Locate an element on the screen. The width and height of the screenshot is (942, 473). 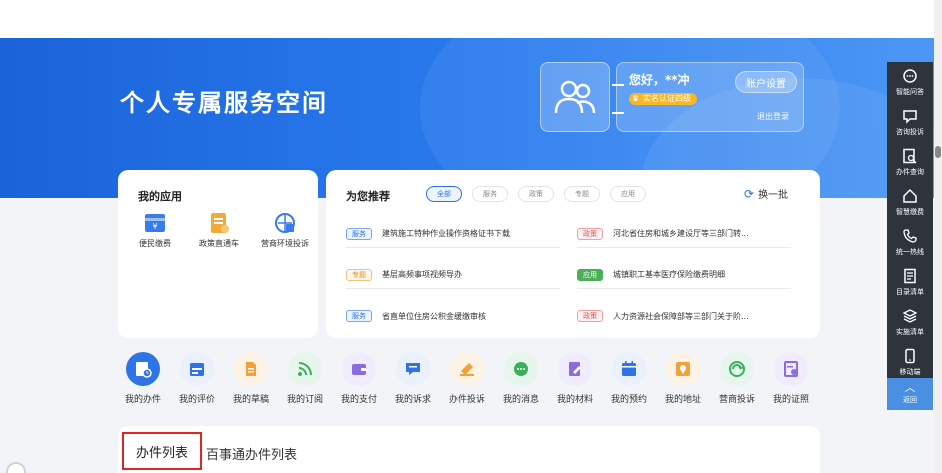
crown-icon: ♛ is located at coordinates (636, 98).